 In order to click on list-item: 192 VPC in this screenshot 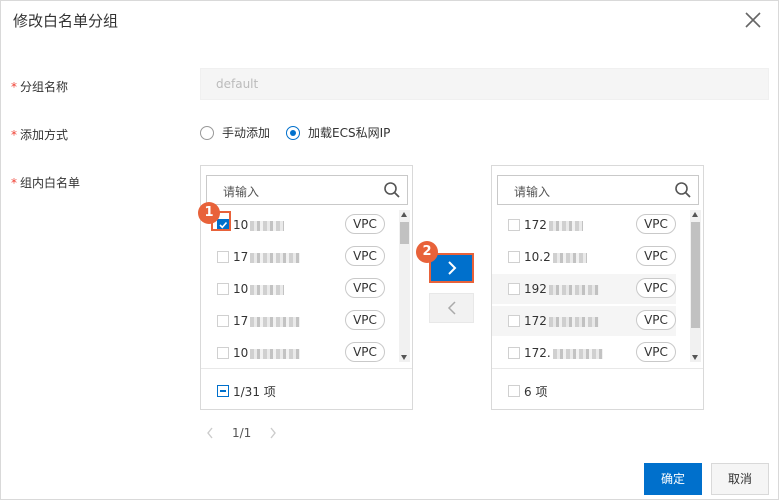, I will do `click(584, 289)`.